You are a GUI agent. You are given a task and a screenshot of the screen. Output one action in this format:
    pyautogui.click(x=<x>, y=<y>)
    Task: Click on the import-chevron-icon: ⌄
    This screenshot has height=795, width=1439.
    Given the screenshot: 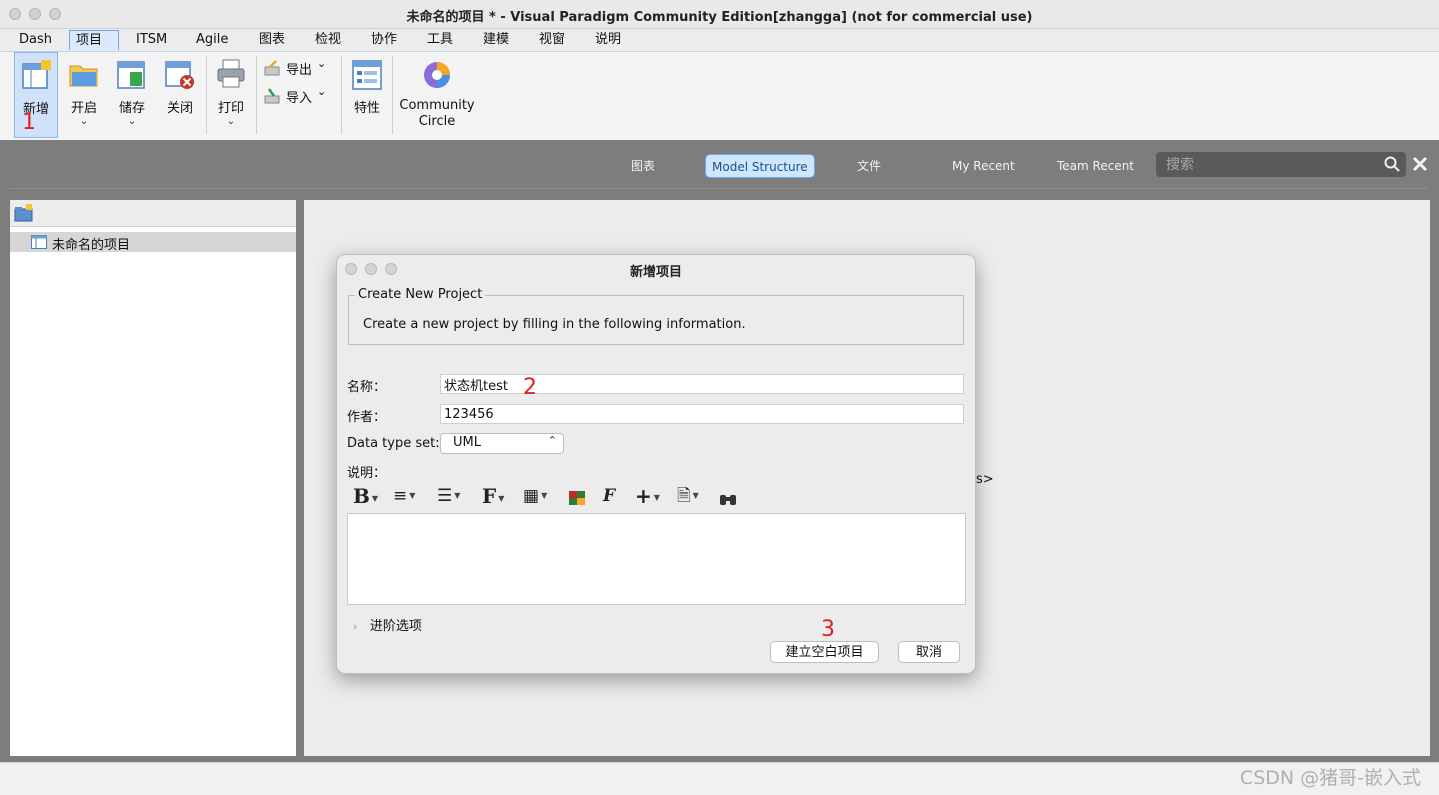 What is the action you would take?
    pyautogui.click(x=322, y=91)
    